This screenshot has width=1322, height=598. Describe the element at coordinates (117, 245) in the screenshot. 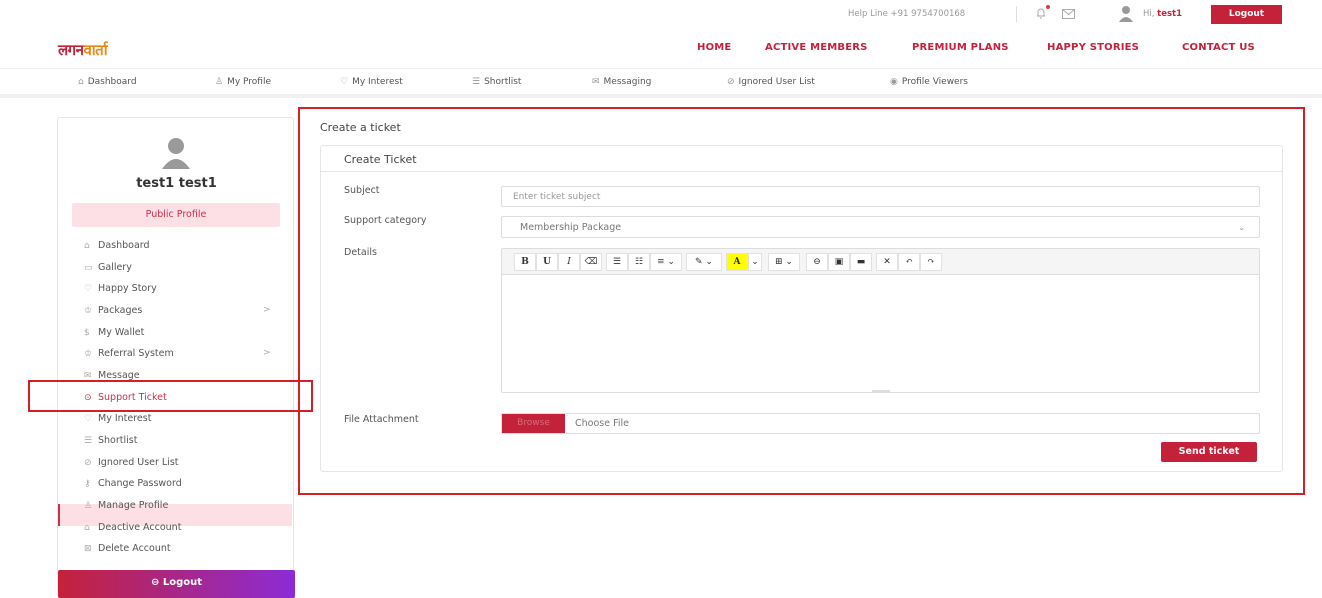

I see `sidebar-item-dashboard: ⌂ Dashboard` at that location.